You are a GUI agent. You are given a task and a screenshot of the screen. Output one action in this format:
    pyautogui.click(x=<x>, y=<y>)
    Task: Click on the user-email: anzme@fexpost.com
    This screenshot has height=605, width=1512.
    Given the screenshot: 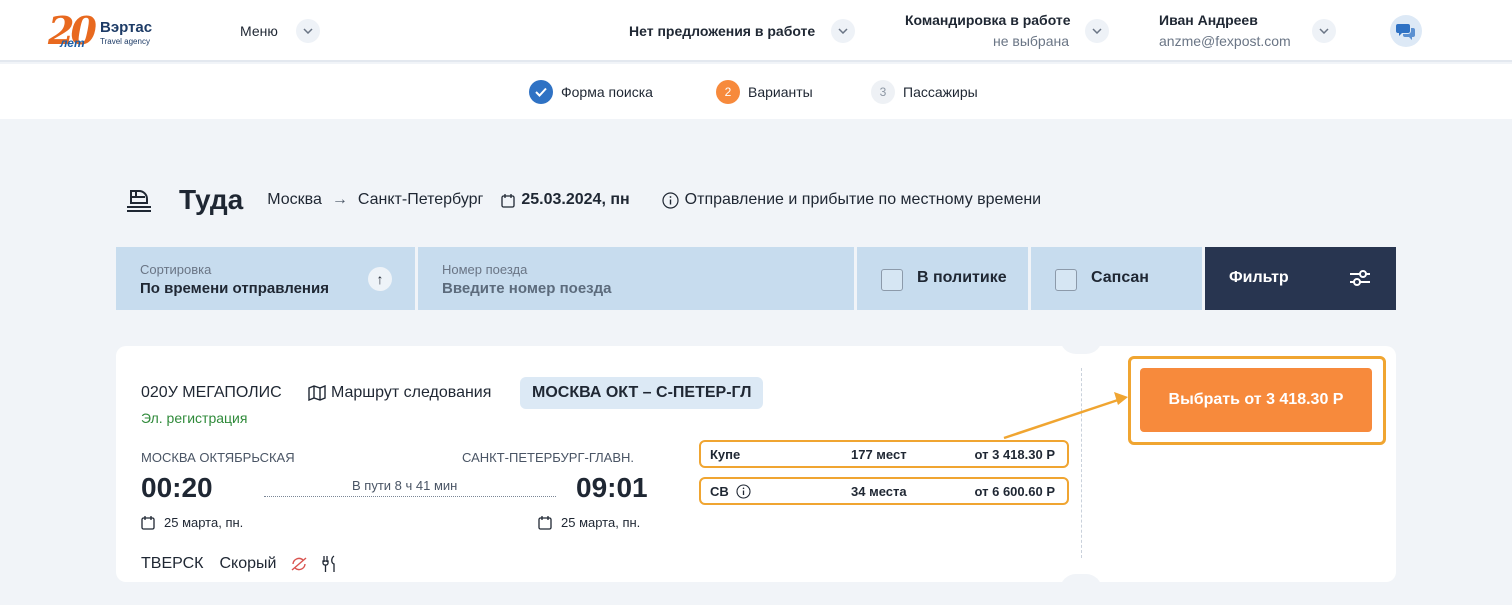 What is the action you would take?
    pyautogui.click(x=1225, y=41)
    